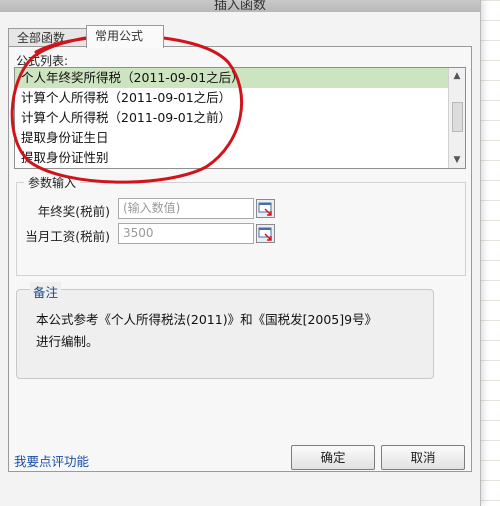 Image resolution: width=500 pixels, height=506 pixels. Describe the element at coordinates (423, 457) in the screenshot. I see `cancel-button: 取消` at that location.